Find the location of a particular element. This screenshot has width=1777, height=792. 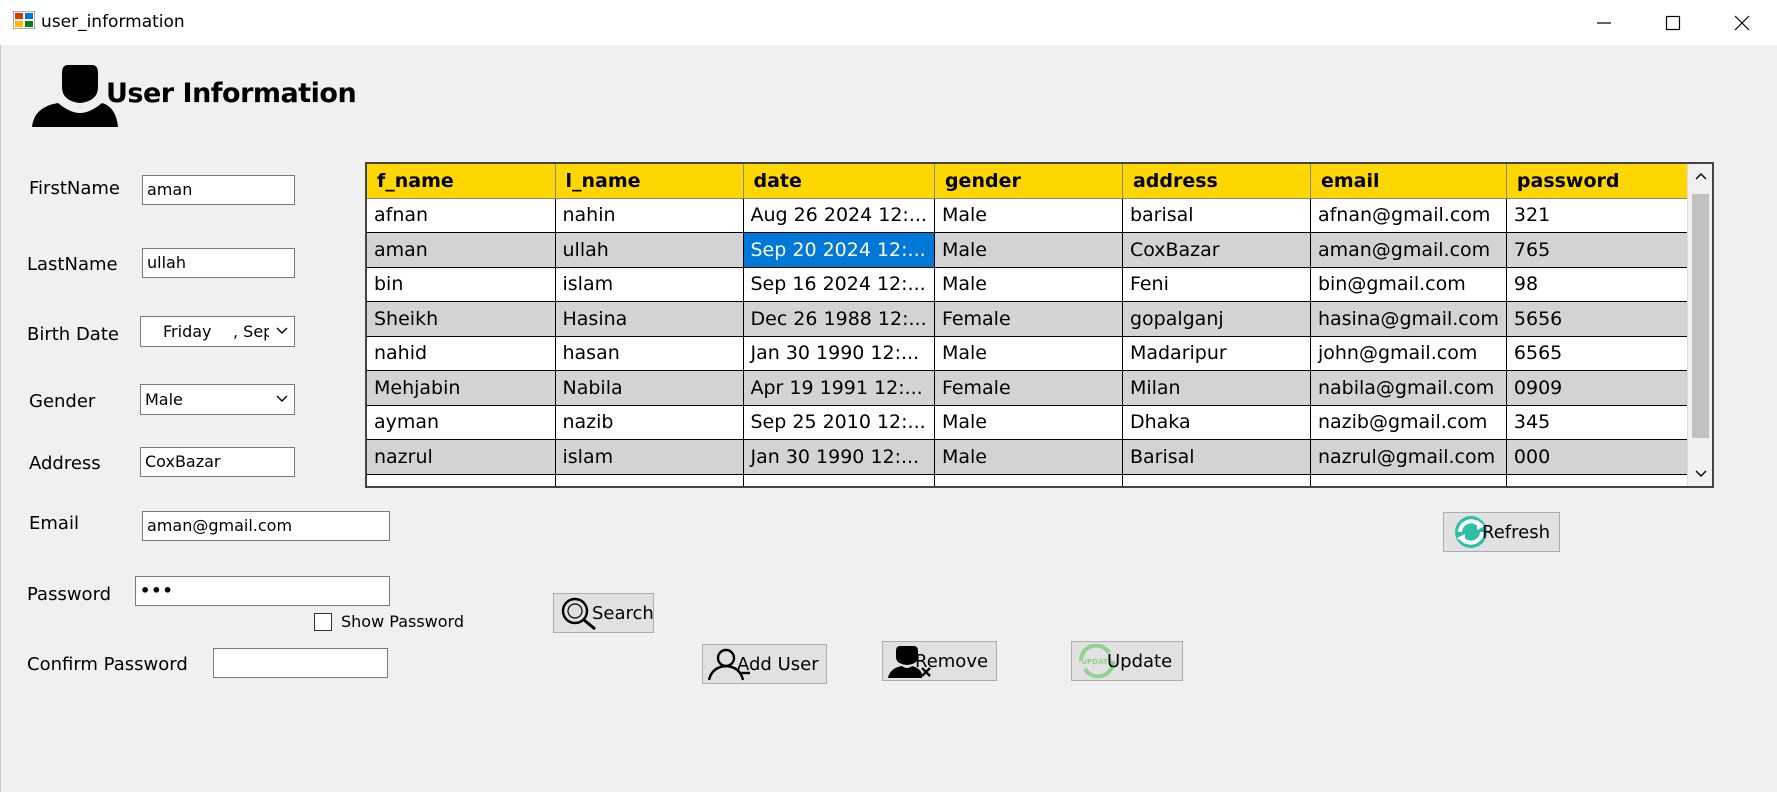

table-cell-address: gopalganj is located at coordinates (1216, 319).